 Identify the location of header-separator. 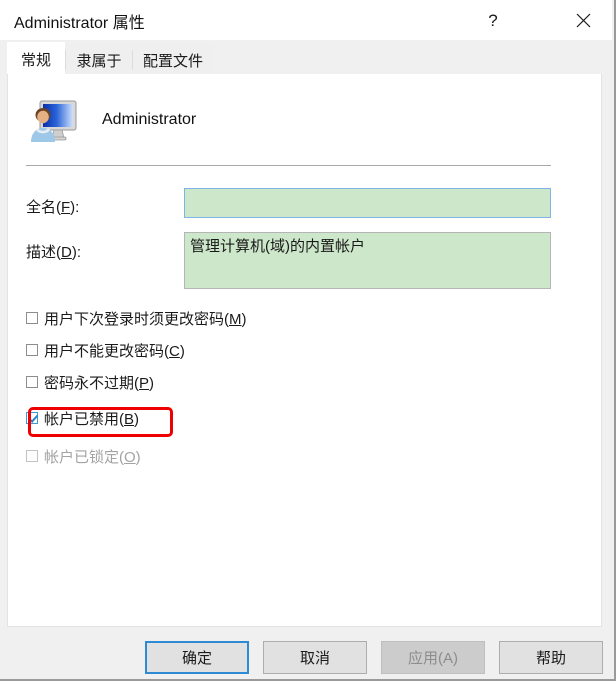
(288, 165).